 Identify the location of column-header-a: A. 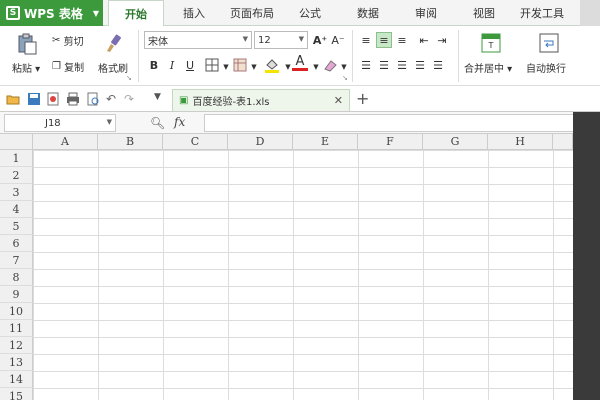
(65, 142).